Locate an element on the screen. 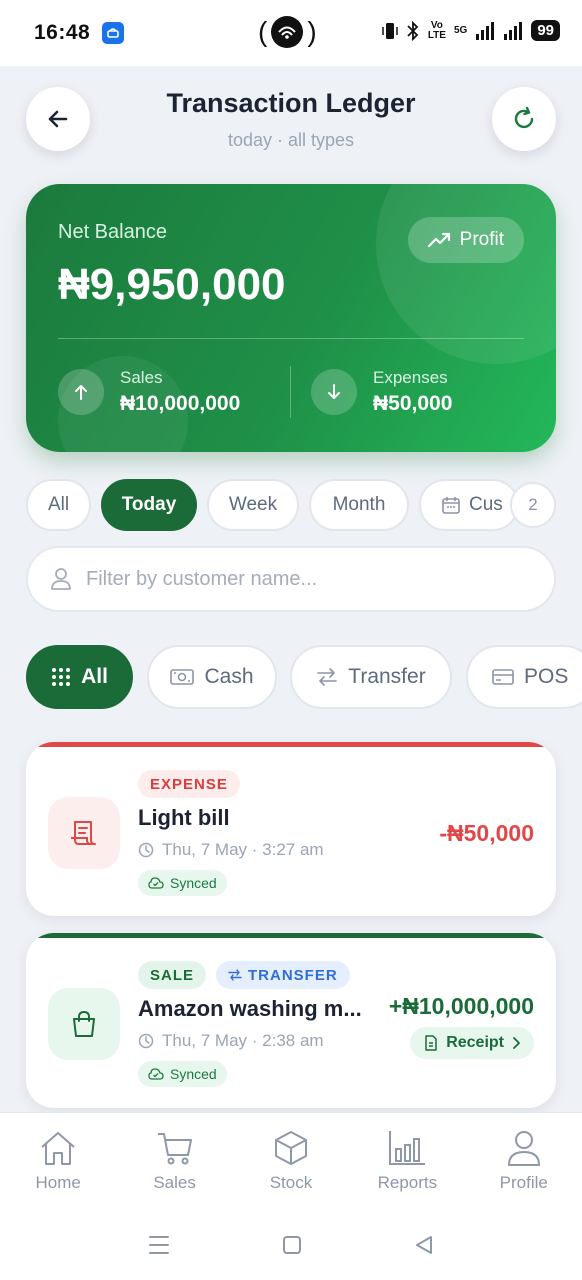 The width and height of the screenshot is (582, 1280). profile-icon is located at coordinates (523, 1148).